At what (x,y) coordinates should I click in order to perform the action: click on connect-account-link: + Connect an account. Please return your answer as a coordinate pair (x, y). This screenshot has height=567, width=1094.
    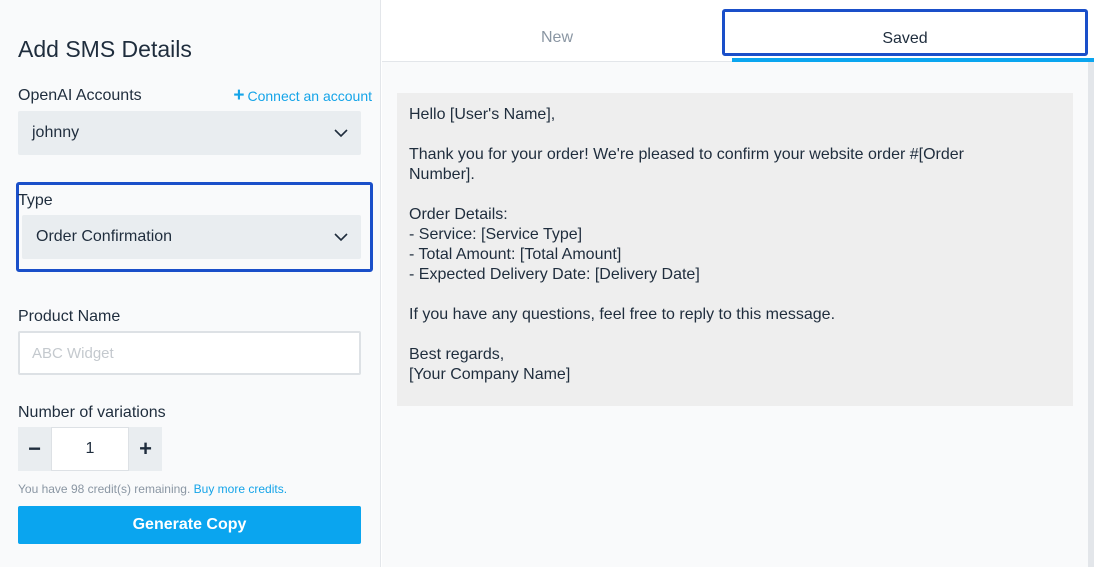
    Looking at the image, I should click on (302, 95).